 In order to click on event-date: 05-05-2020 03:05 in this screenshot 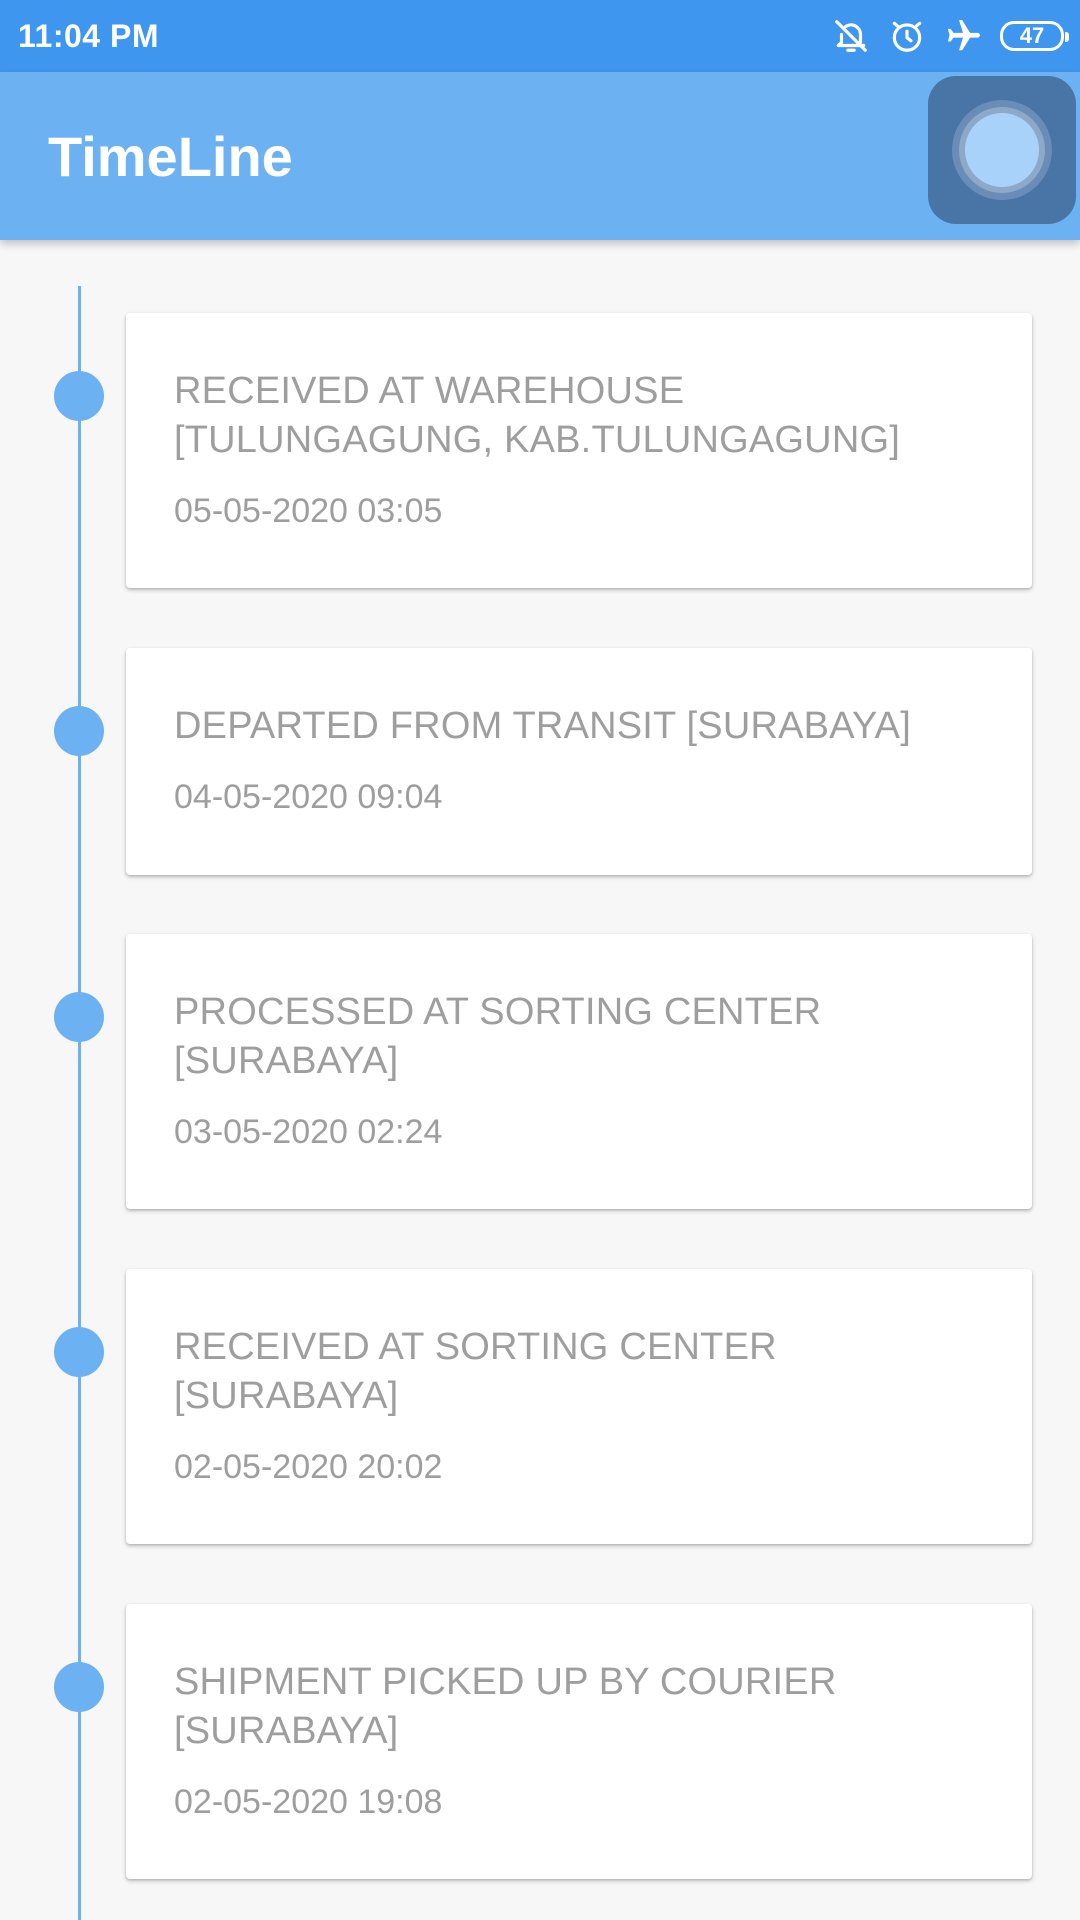, I will do `click(308, 511)`.